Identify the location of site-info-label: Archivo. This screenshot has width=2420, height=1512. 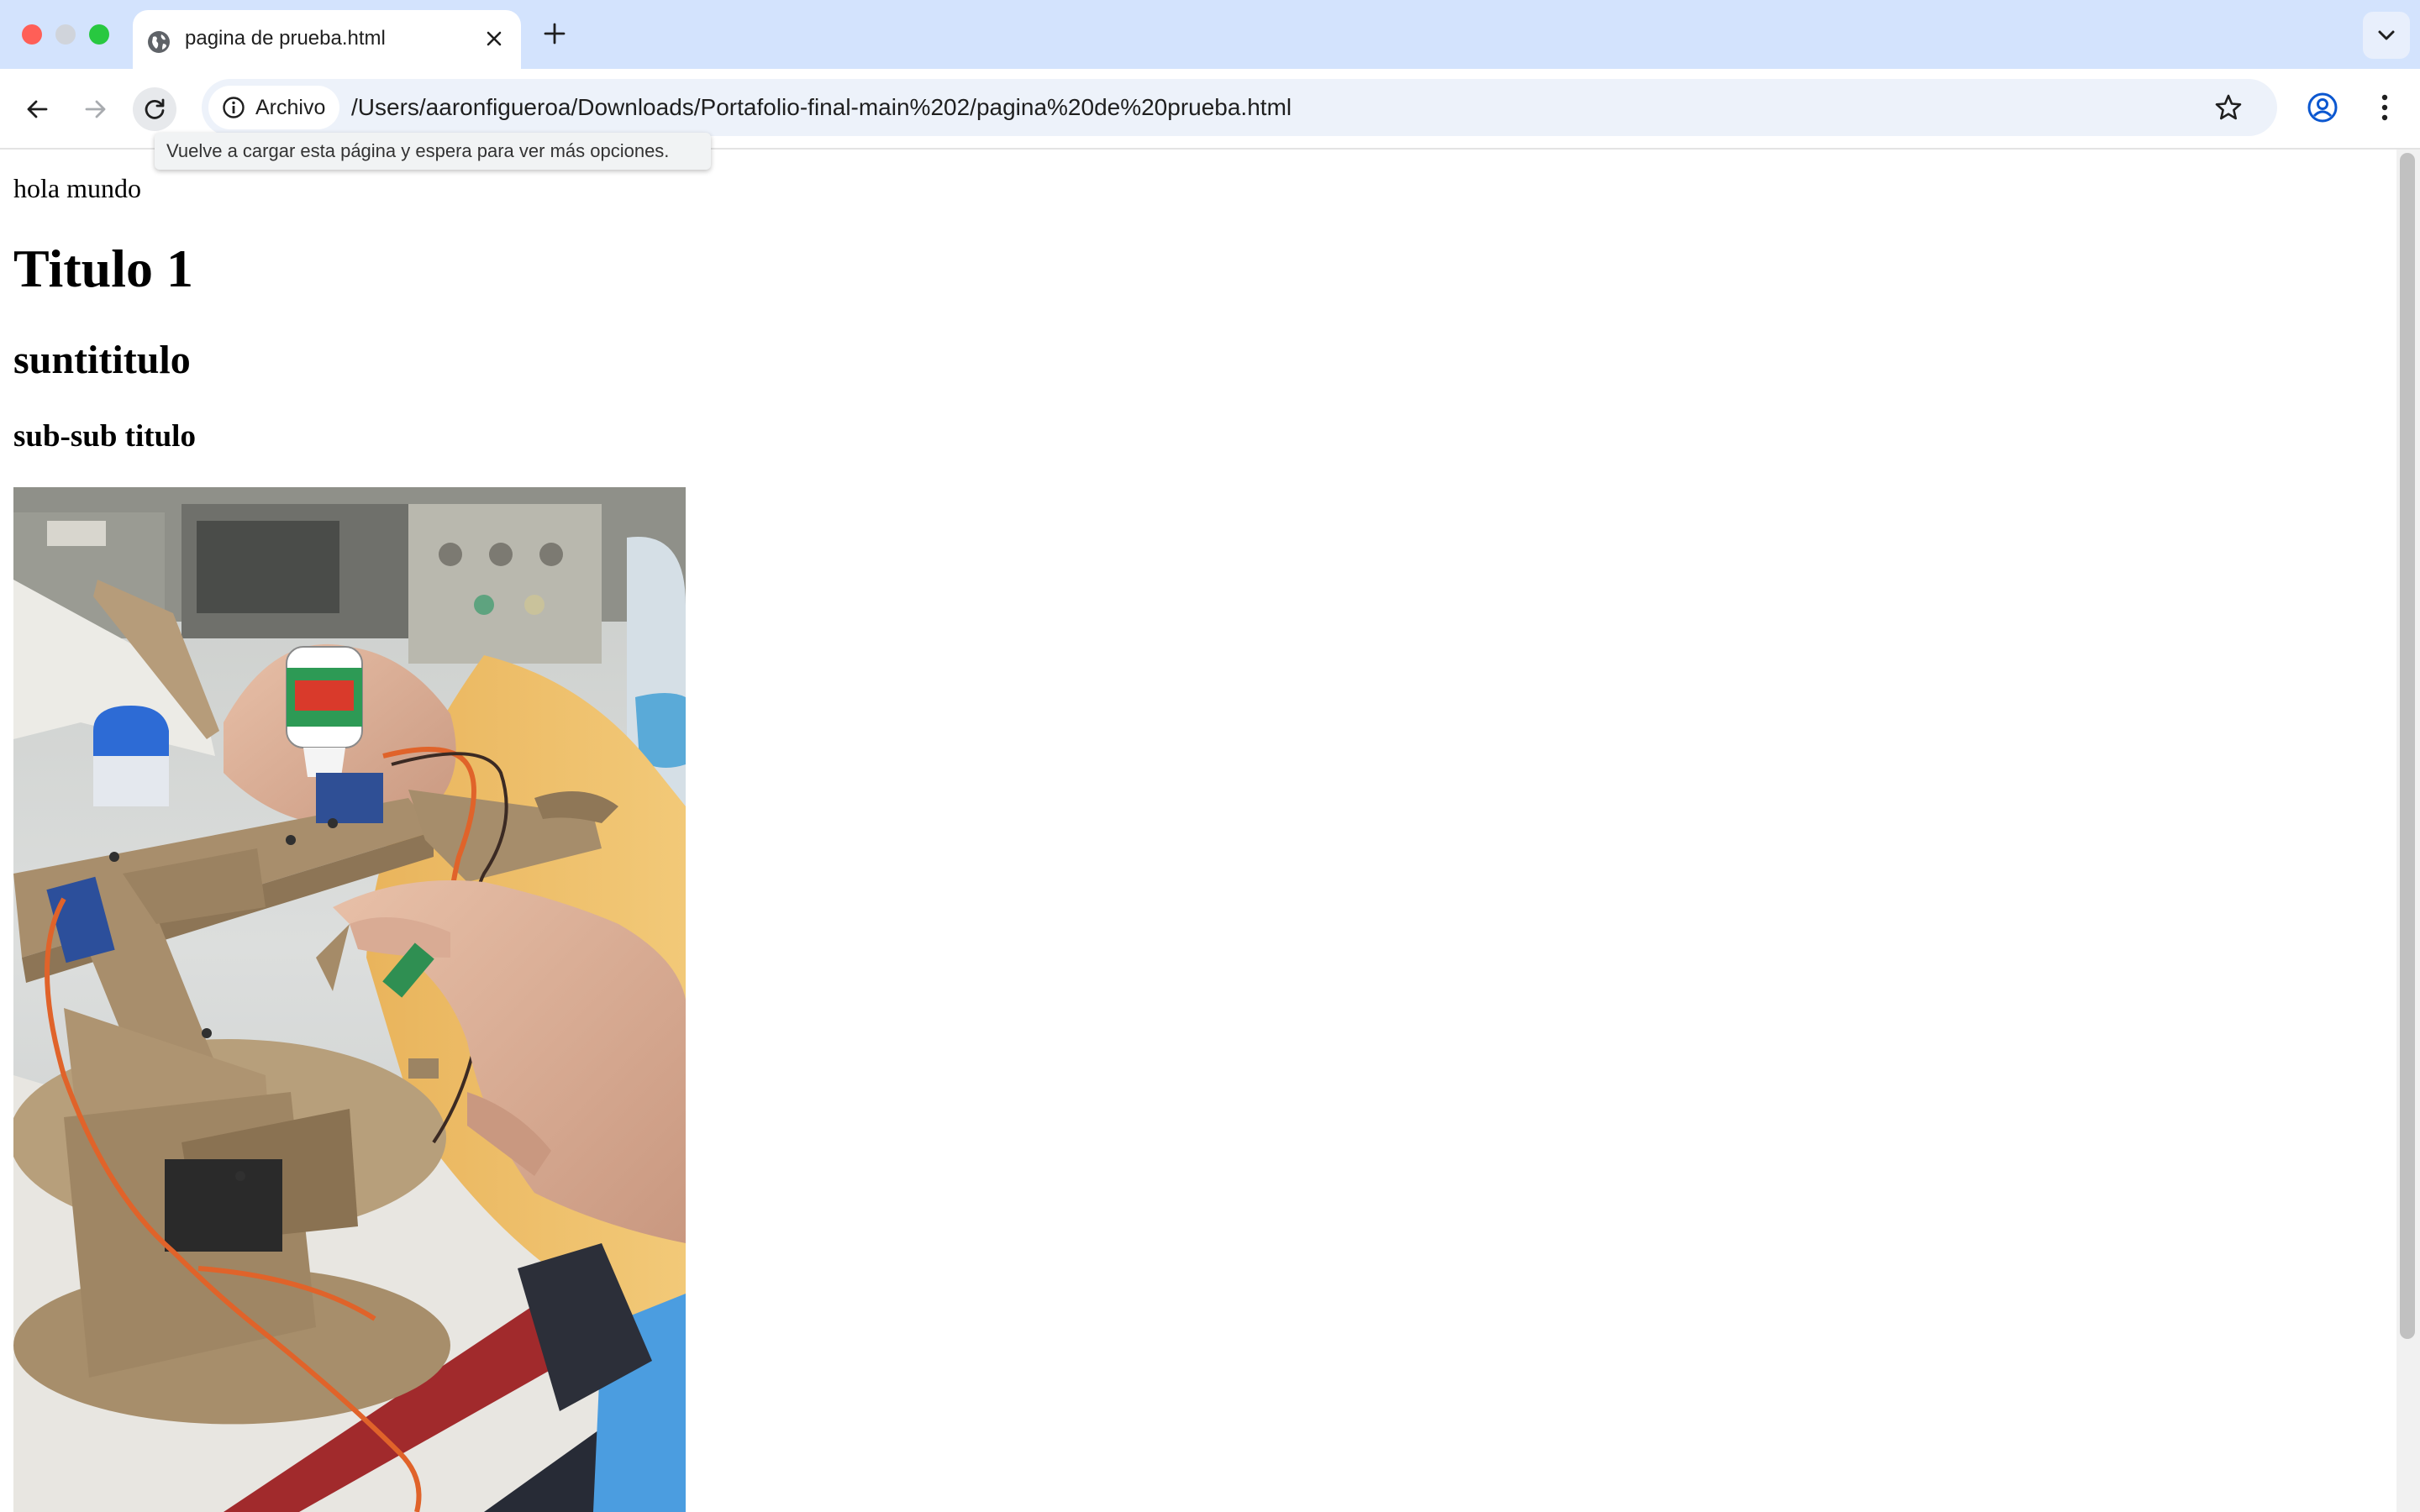
(291, 107).